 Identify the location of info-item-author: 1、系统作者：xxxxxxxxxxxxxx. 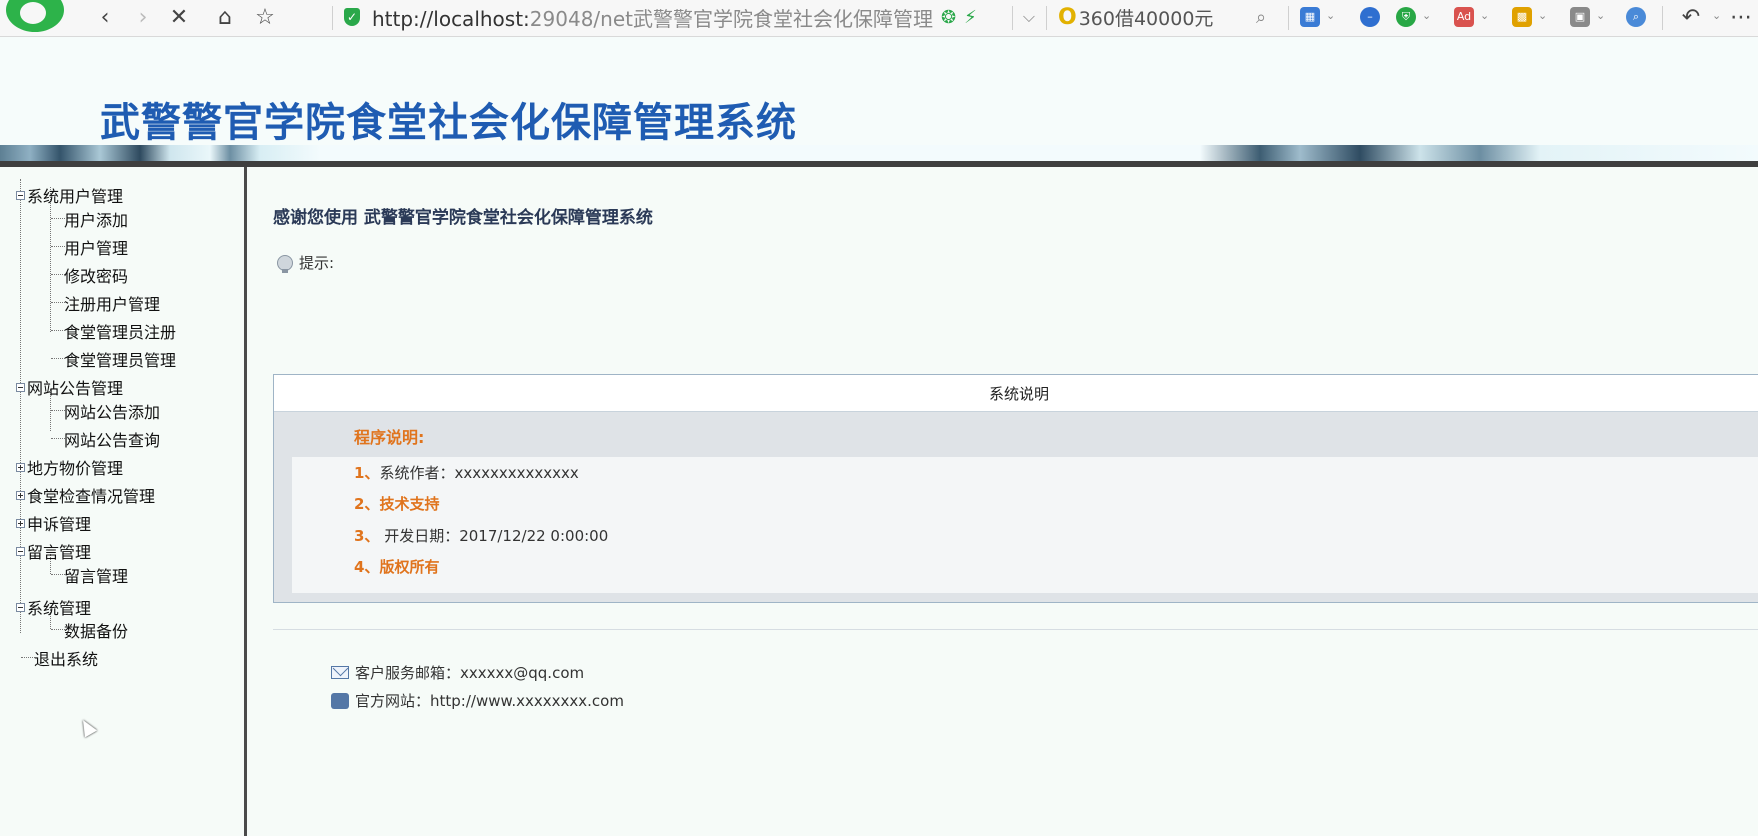
(466, 473).